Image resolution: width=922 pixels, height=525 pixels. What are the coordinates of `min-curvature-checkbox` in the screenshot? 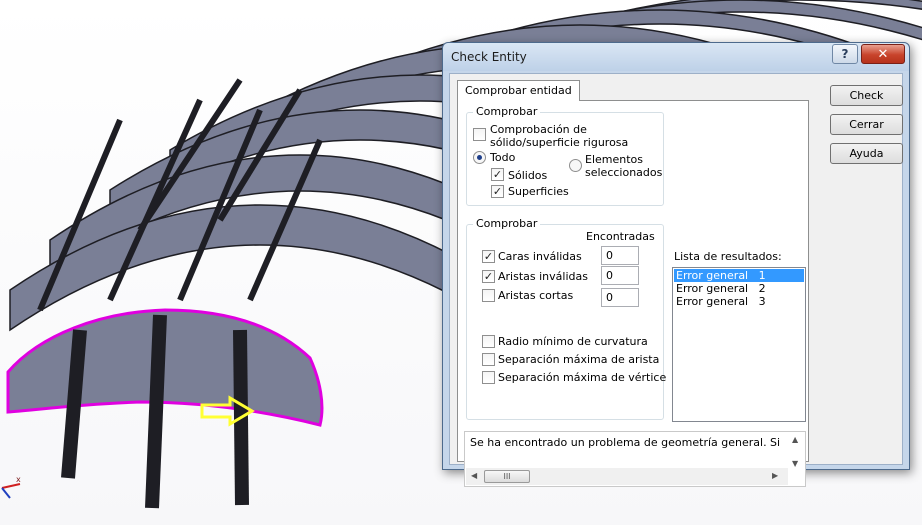 It's located at (488, 341).